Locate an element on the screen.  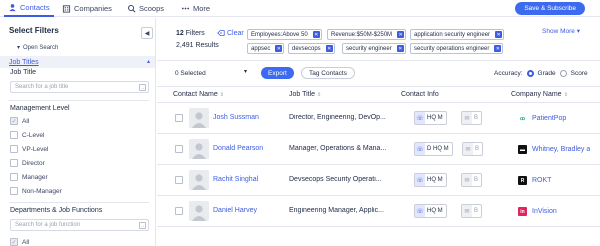
column-header-label: Contact Info is located at coordinates (420, 94).